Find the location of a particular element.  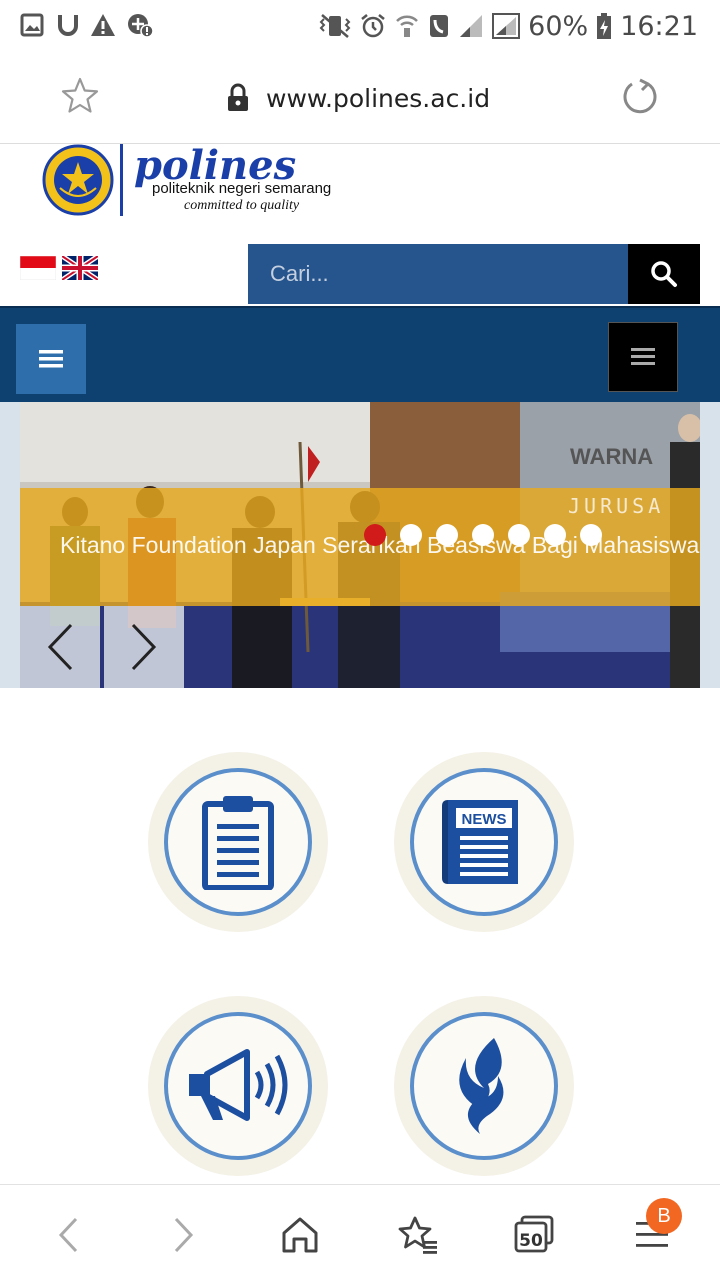

back-button is located at coordinates (68, 1235).